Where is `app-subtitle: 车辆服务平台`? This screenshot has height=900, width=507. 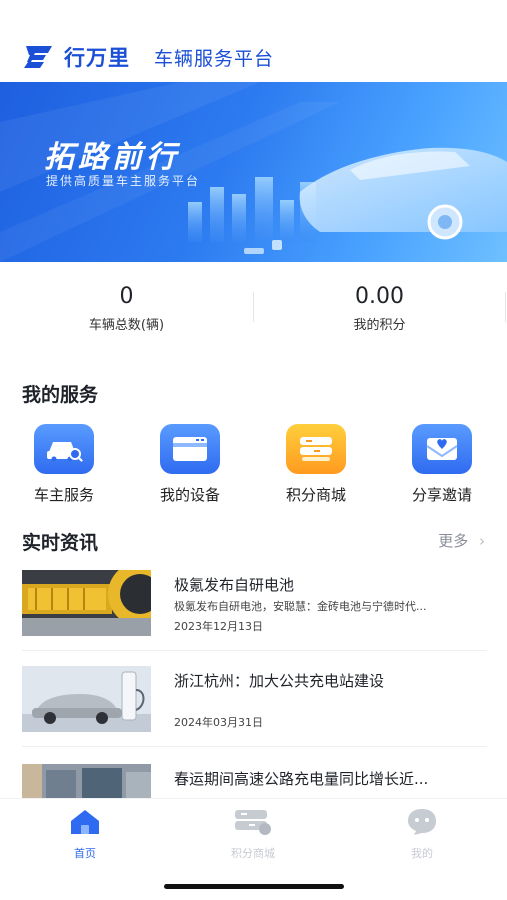 app-subtitle: 车辆服务平台 is located at coordinates (214, 59).